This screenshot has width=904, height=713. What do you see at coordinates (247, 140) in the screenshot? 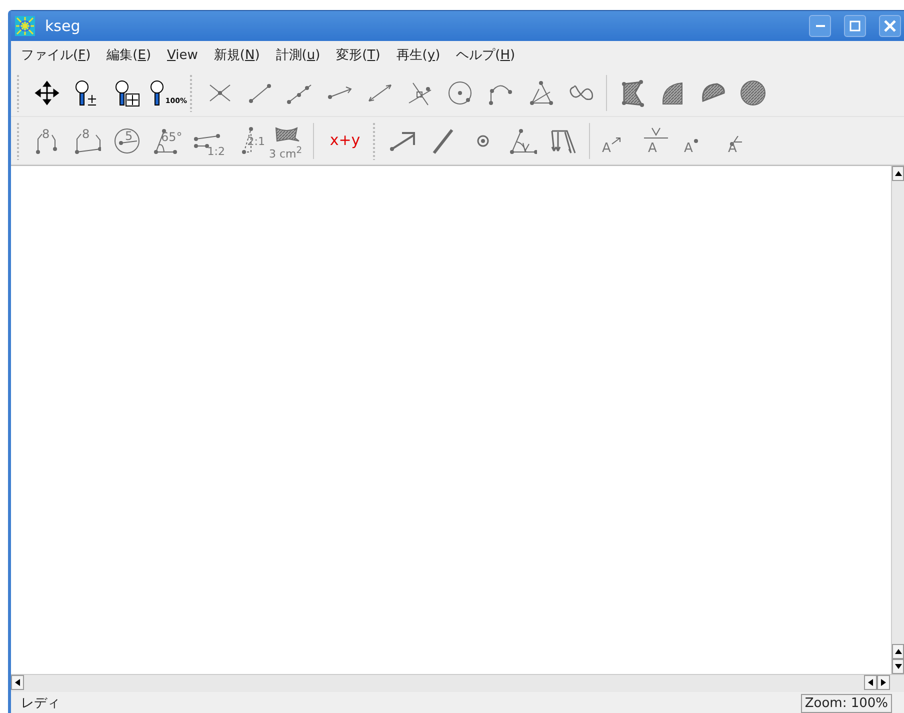
I see `tool-button: 2:1` at bounding box center [247, 140].